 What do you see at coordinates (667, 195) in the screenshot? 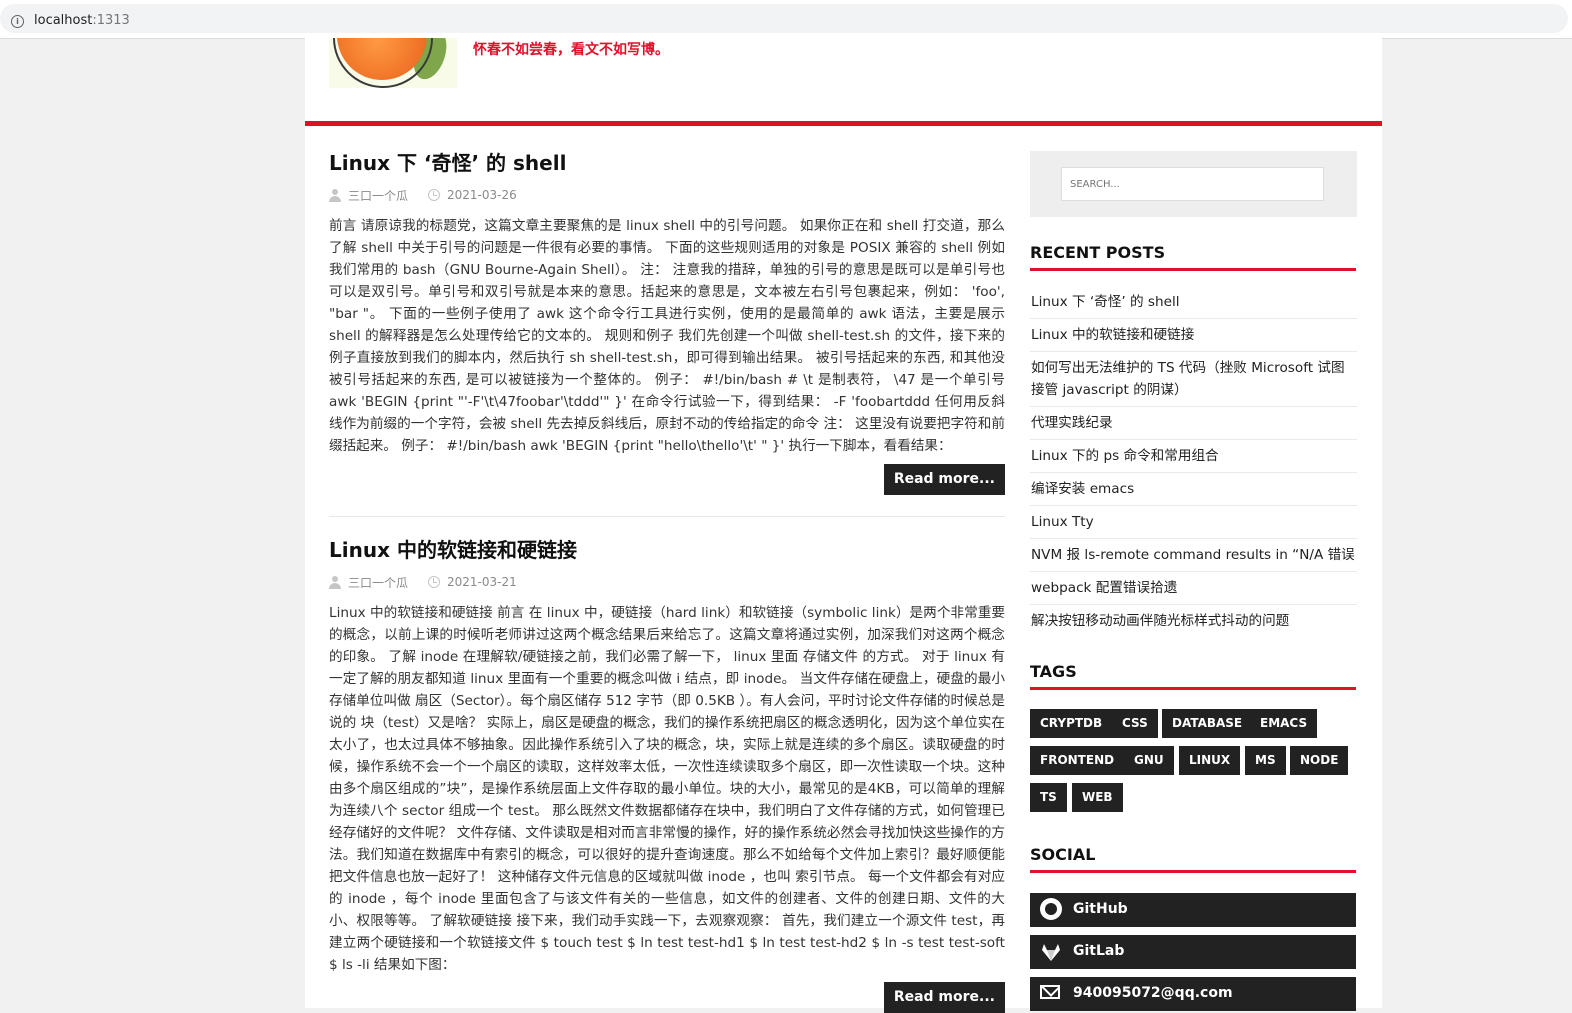
I see `post-meta: 三口一个瓜 2021-03-26` at bounding box center [667, 195].